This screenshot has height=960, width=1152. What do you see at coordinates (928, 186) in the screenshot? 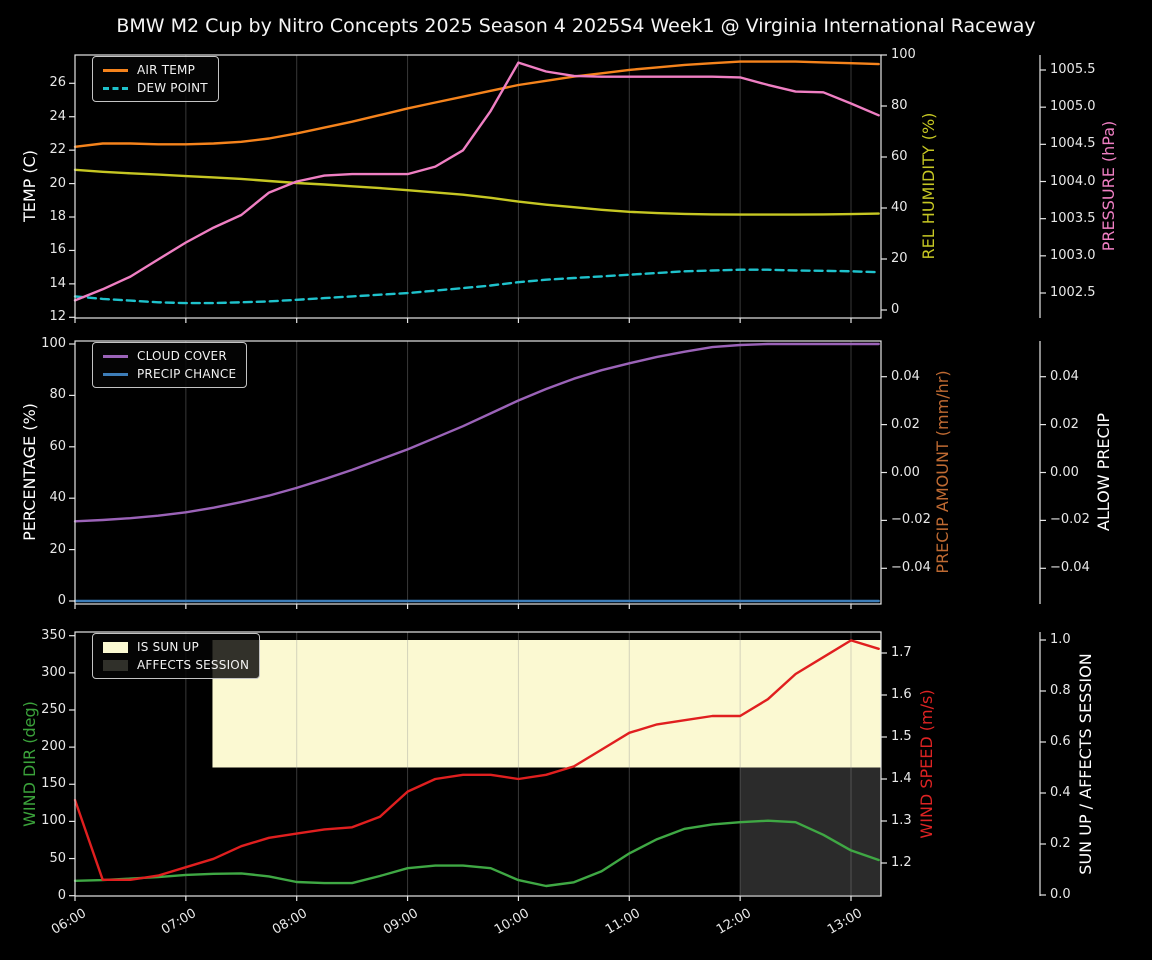
I see `humidity-axis-label: REL HUMIDITY (%)` at bounding box center [928, 186].